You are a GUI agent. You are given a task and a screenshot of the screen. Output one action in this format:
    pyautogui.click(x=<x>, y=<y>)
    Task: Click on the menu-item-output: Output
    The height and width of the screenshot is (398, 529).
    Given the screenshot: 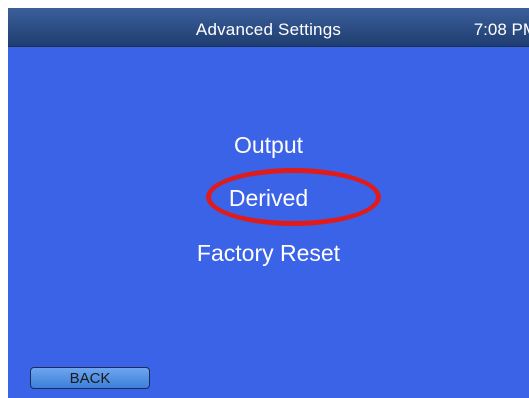 What is the action you would take?
    pyautogui.click(x=268, y=145)
    